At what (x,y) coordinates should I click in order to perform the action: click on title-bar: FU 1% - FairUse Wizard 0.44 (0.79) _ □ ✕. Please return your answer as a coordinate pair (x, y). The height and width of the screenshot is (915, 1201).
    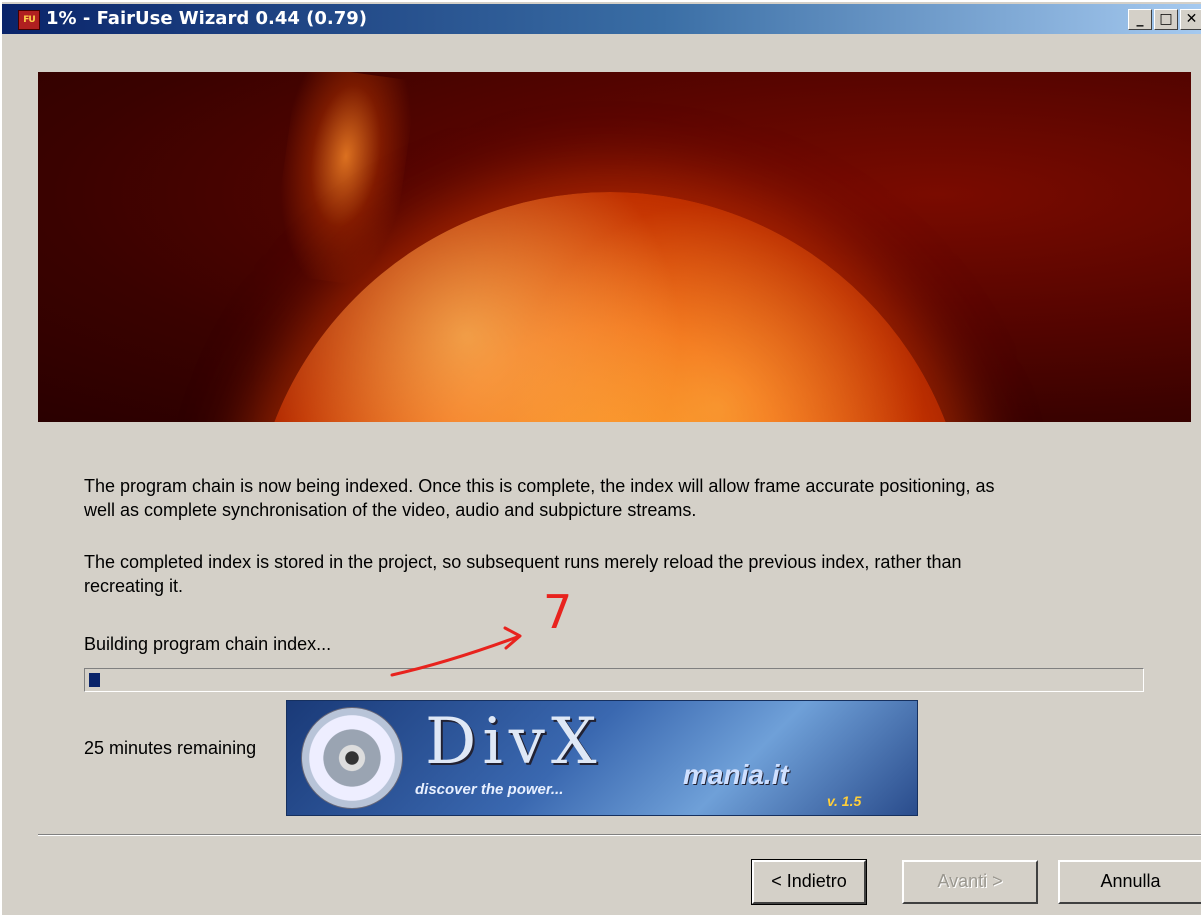
    Looking at the image, I should click on (601, 19).